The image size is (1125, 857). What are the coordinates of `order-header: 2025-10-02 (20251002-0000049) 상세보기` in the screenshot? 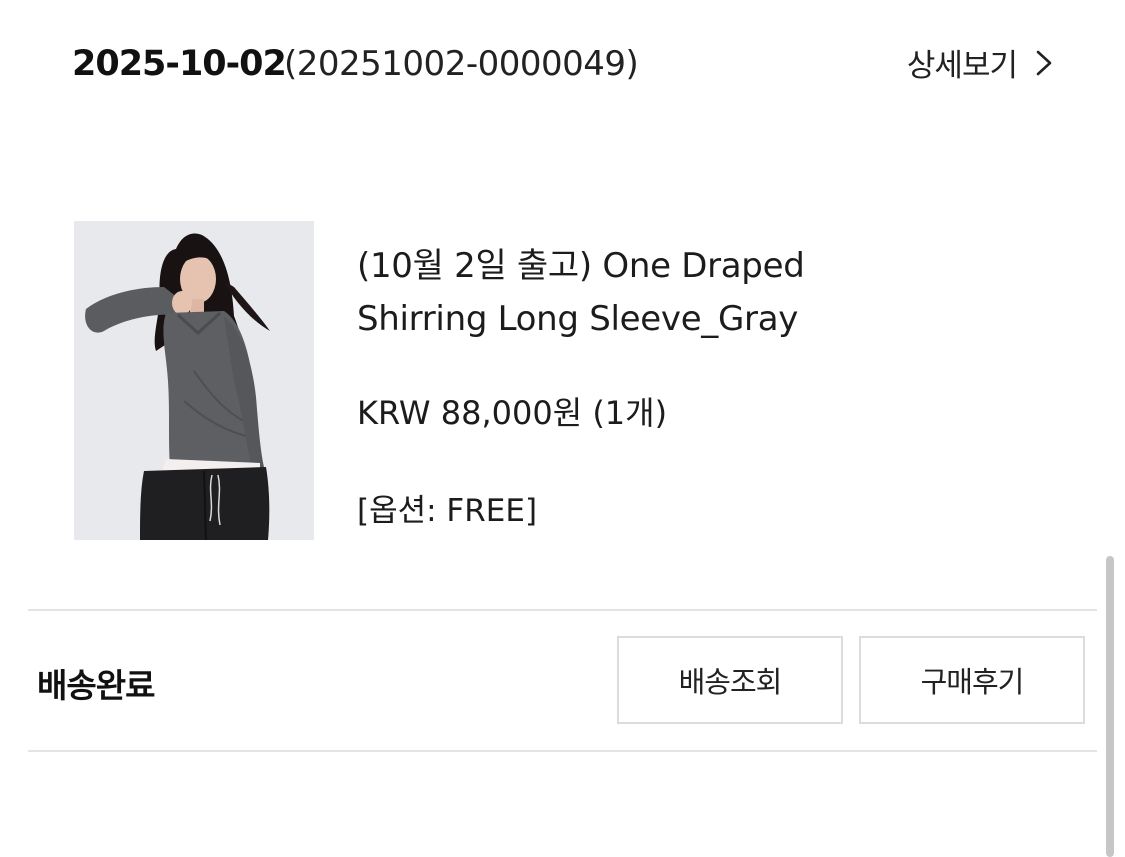 It's located at (563, 69).